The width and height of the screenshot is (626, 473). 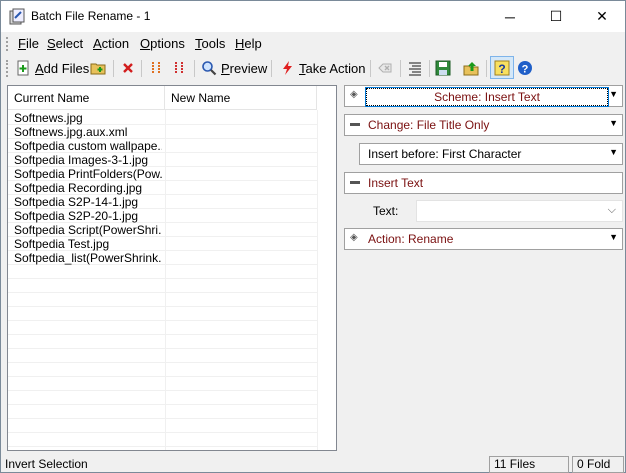 I want to click on add-folder-button, so click(x=98, y=68).